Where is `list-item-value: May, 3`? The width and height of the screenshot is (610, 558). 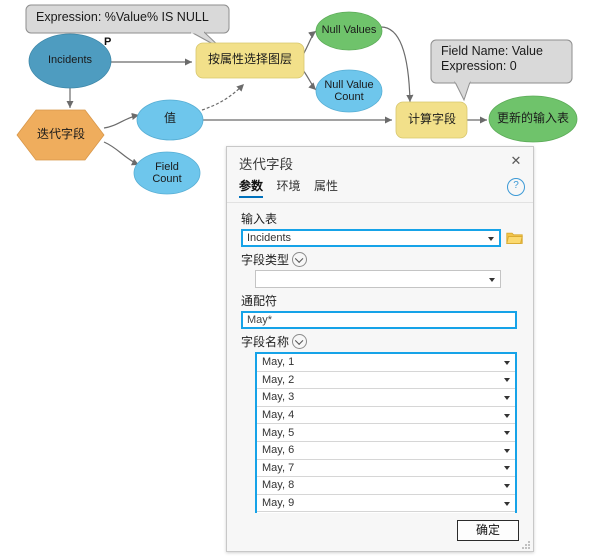
list-item-value: May, 3 is located at coordinates (278, 397).